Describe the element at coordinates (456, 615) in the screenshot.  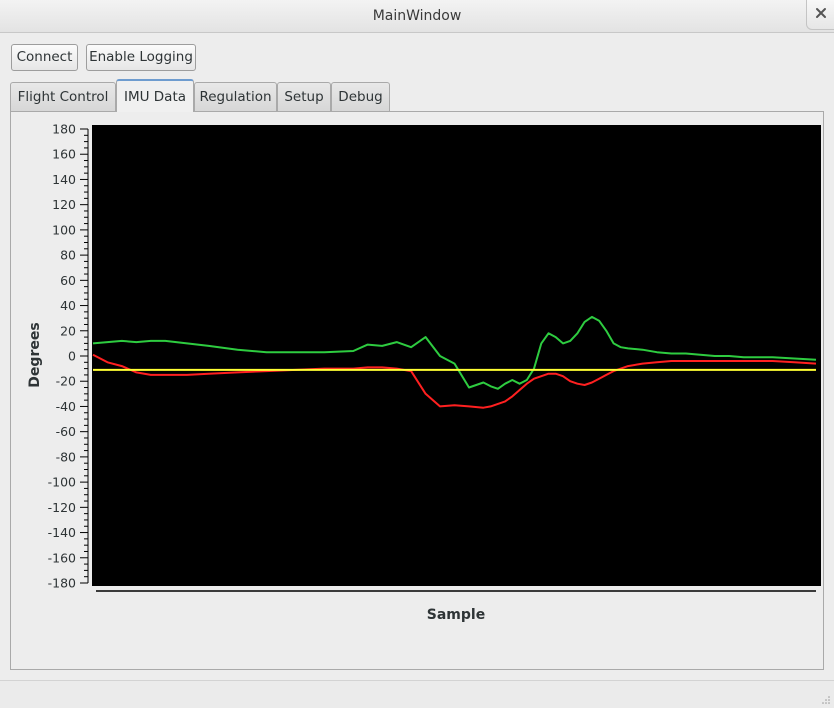
I see `x-axis-label: Sample` at that location.